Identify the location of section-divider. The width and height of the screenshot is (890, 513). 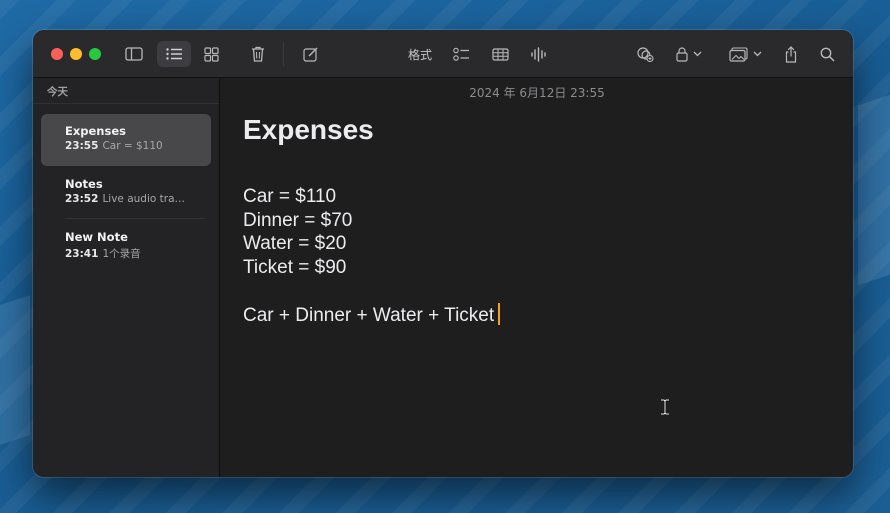
(126, 103).